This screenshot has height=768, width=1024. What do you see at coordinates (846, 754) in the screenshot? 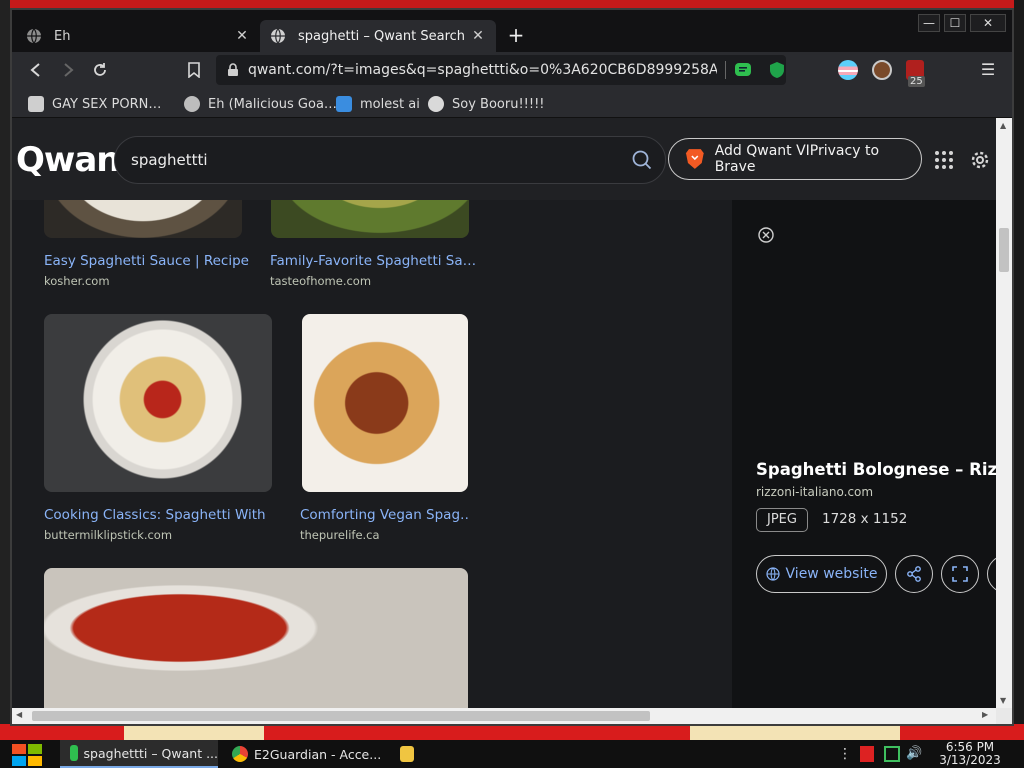
I see `more-tray-icon: ⋮` at bounding box center [846, 754].